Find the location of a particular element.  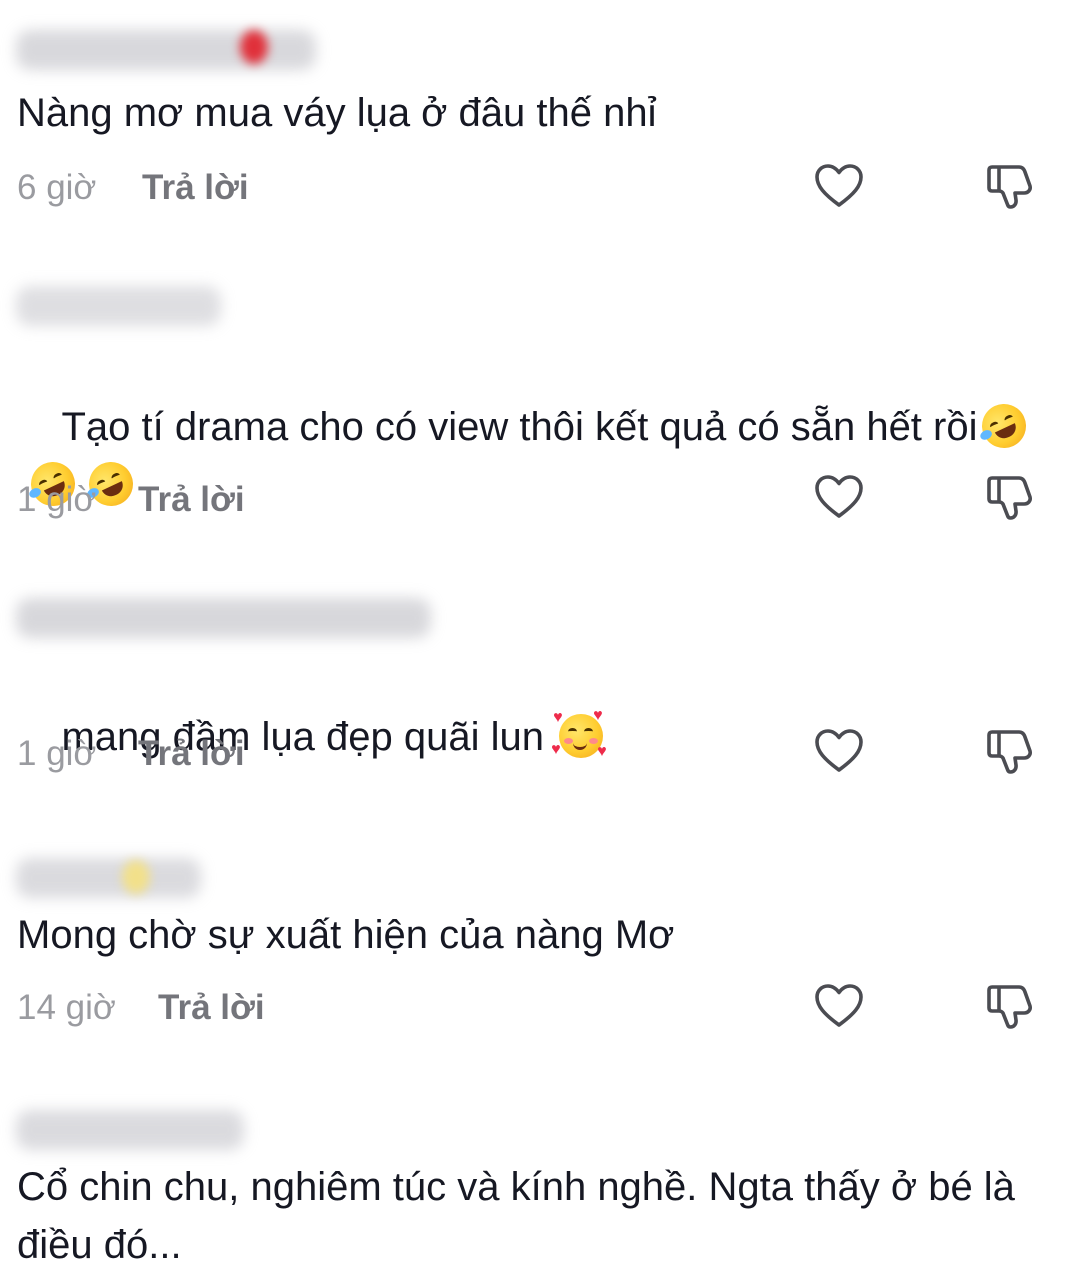

comment-text: Nàng mơ mua váy lụa ở đâu thế nhỉ is located at coordinates (337, 113).